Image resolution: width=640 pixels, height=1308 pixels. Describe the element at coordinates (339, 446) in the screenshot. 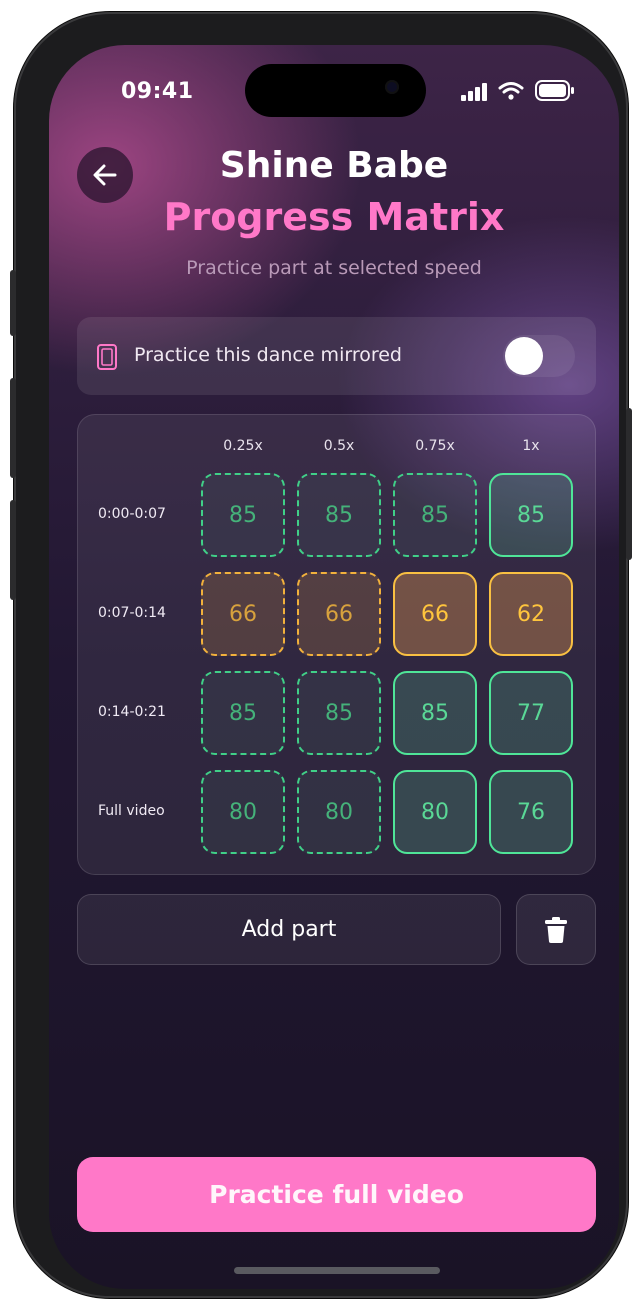

I see `speed-header-0.5x: 0.5x` at that location.